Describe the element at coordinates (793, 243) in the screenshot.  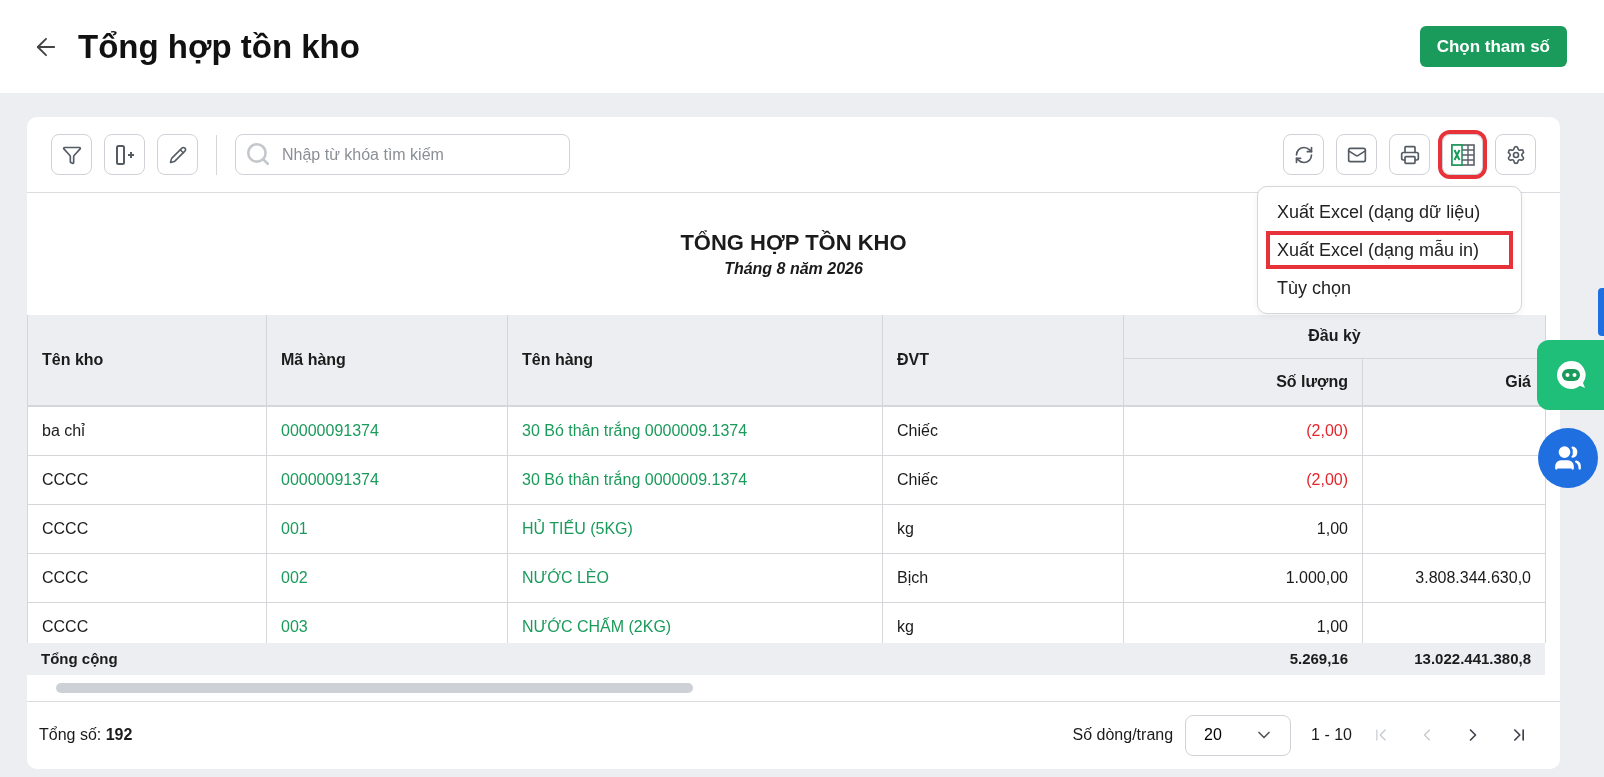
I see `report-title: TỔNG HỢP TỒN KHO` at that location.